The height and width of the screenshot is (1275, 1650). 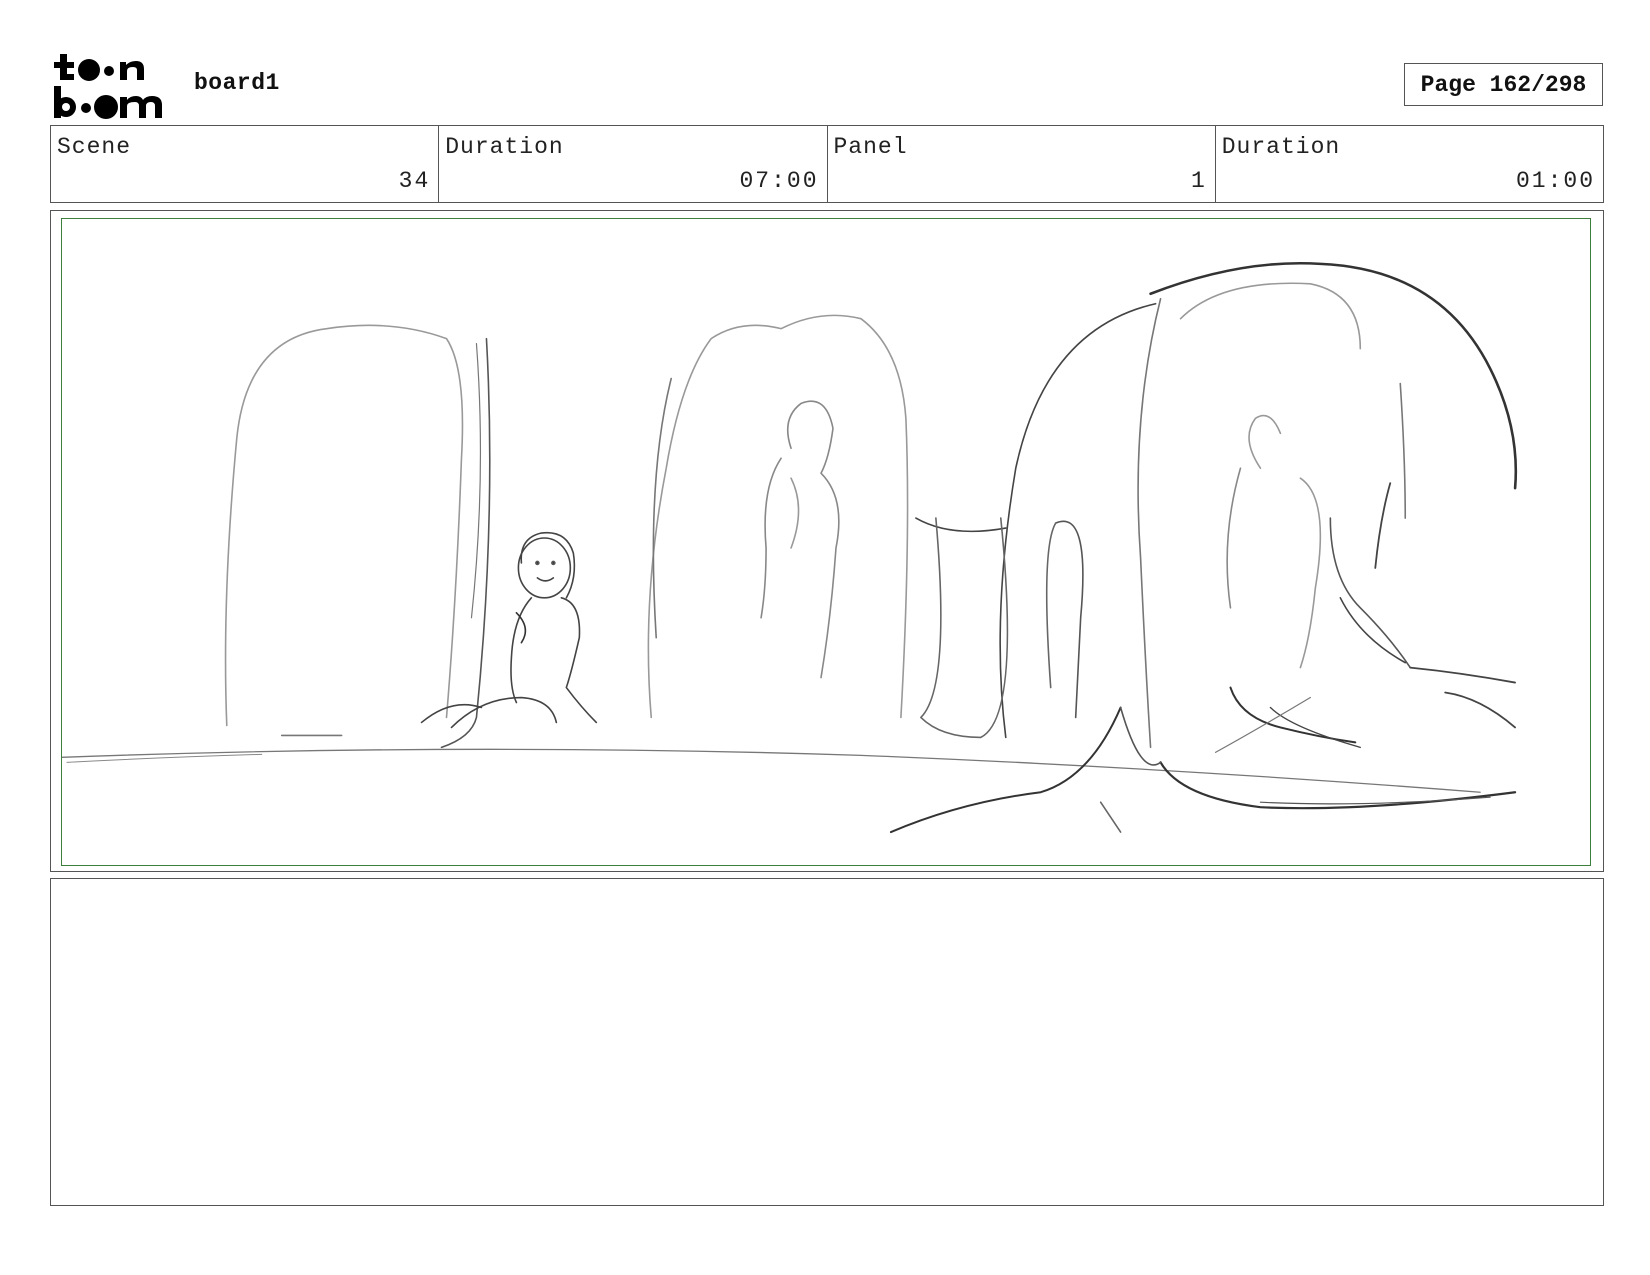 I want to click on scene-duration-cell: Duration 07:00, so click(x=633, y=164).